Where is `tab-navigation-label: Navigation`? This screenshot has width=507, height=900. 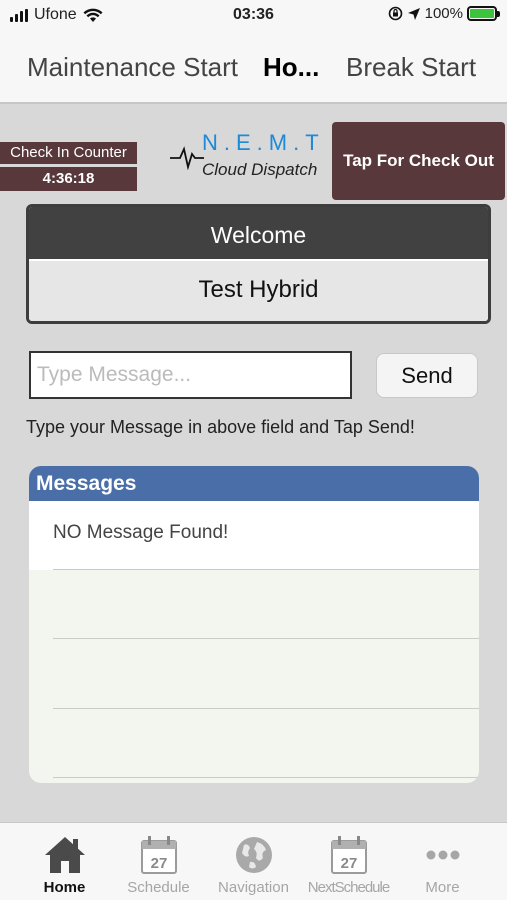 tab-navigation-label: Navigation is located at coordinates (253, 887).